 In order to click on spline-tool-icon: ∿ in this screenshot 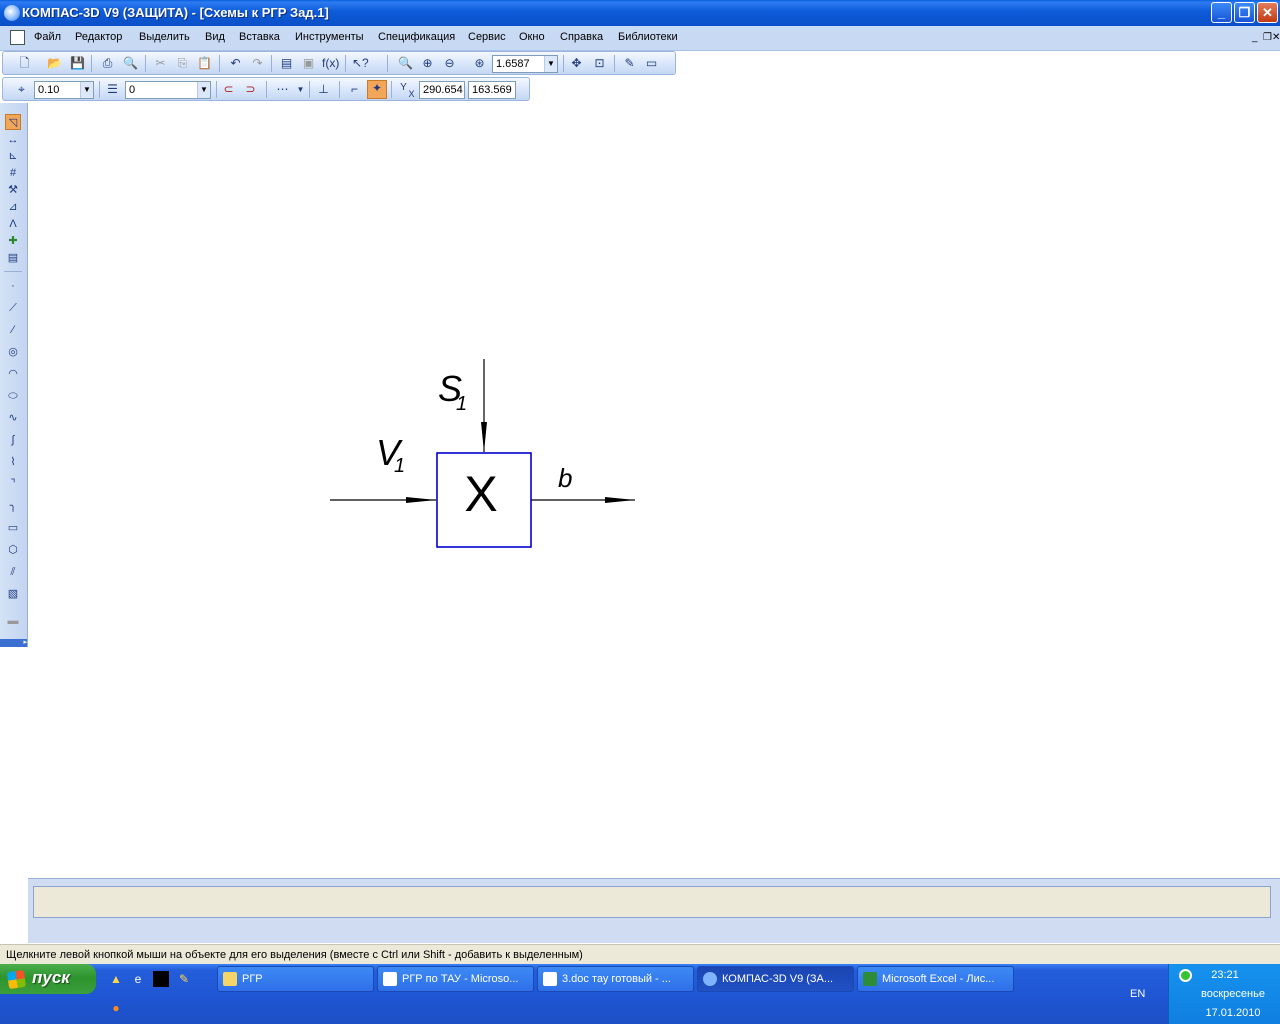, I will do `click(13, 418)`.